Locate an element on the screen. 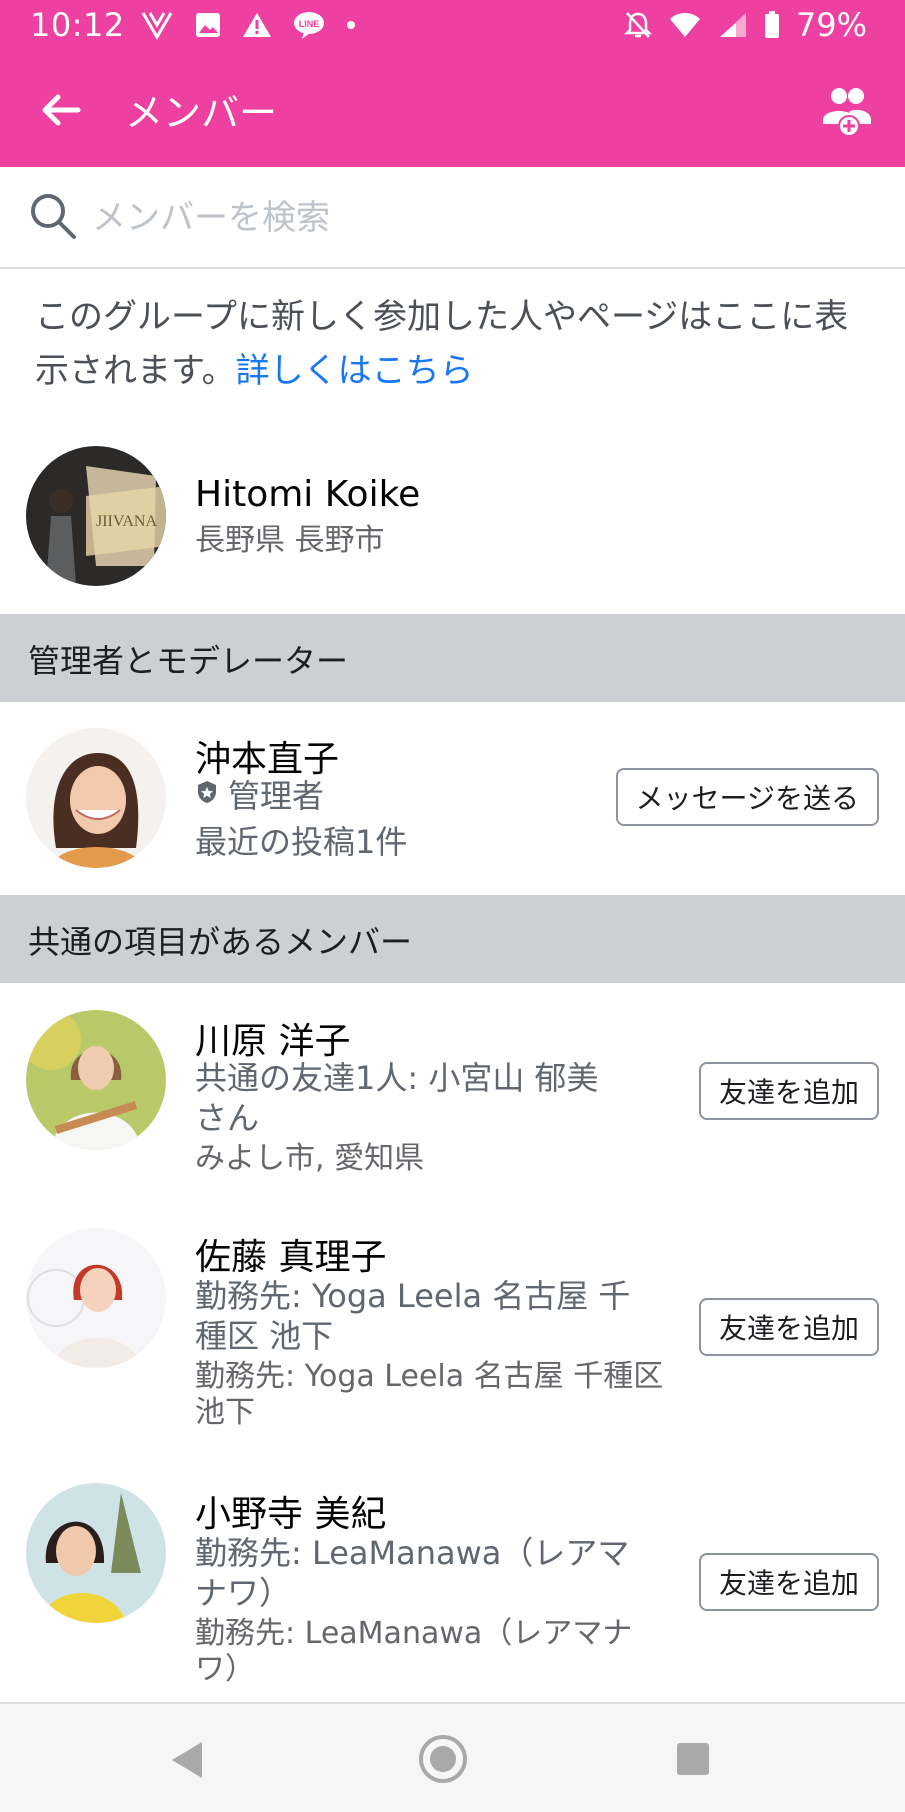 Image resolution: width=905 pixels, height=1812 pixels. section-title: 共通の項目があるメンバー is located at coordinates (220, 942).